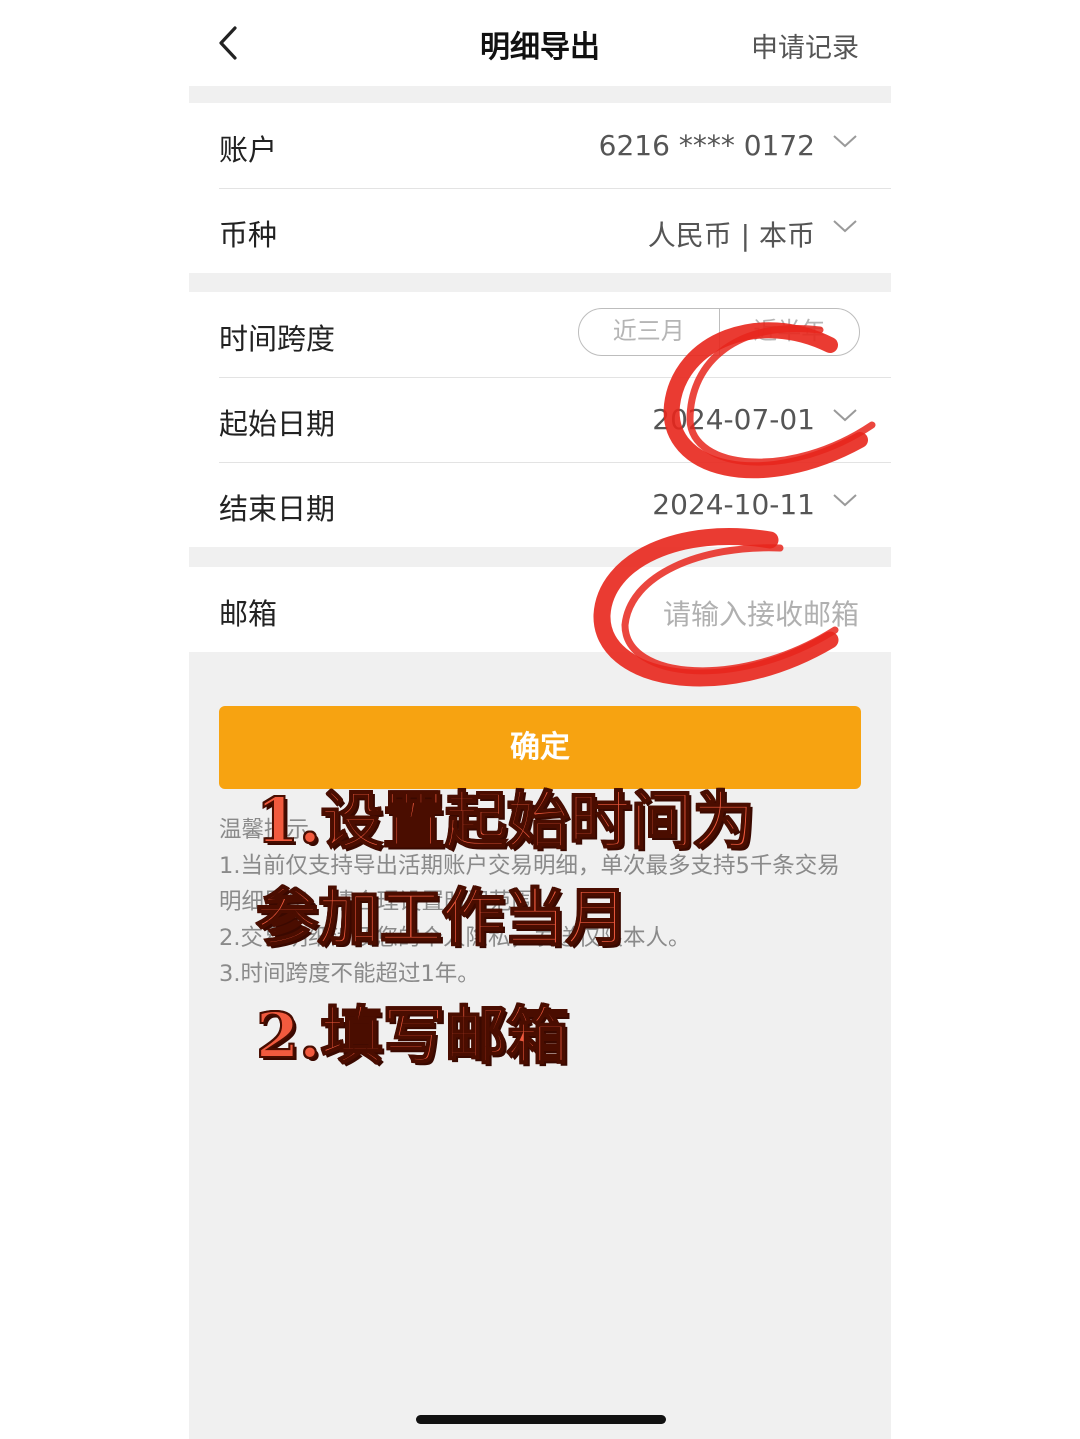  Describe the element at coordinates (505, 820) in the screenshot. I see `annotation-step1: 1.设置起始时间为` at that location.